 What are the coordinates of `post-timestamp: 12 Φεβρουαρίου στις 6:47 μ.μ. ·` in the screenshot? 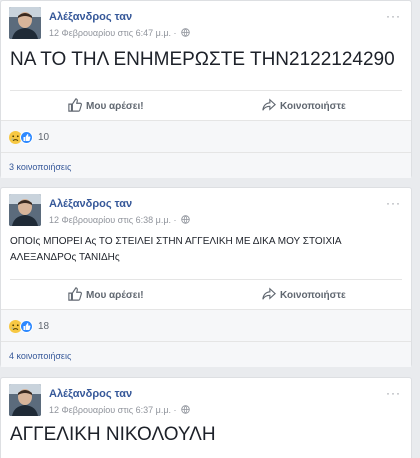 It's located at (119, 33).